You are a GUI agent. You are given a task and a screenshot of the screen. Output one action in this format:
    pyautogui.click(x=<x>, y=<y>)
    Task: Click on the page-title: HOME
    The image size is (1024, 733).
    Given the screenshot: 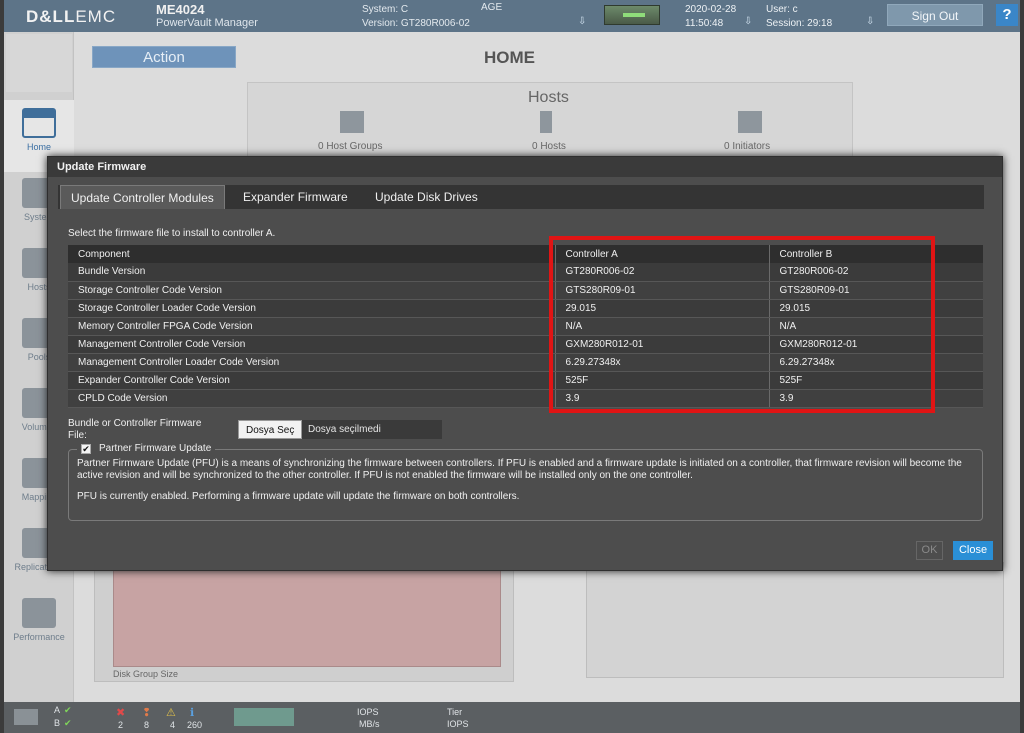 What is the action you would take?
    pyautogui.click(x=509, y=57)
    